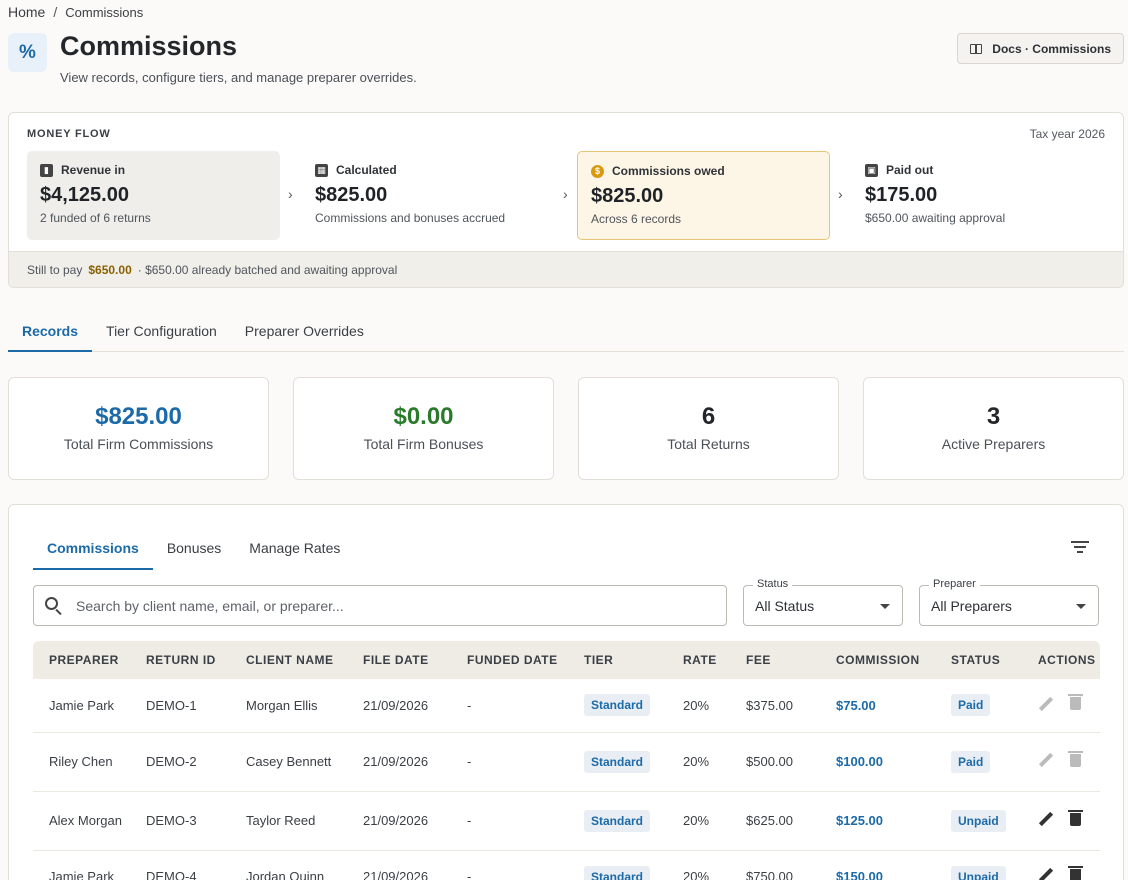  Describe the element at coordinates (180, 821) in the screenshot. I see `cell-return-id: DEMO-3` at that location.